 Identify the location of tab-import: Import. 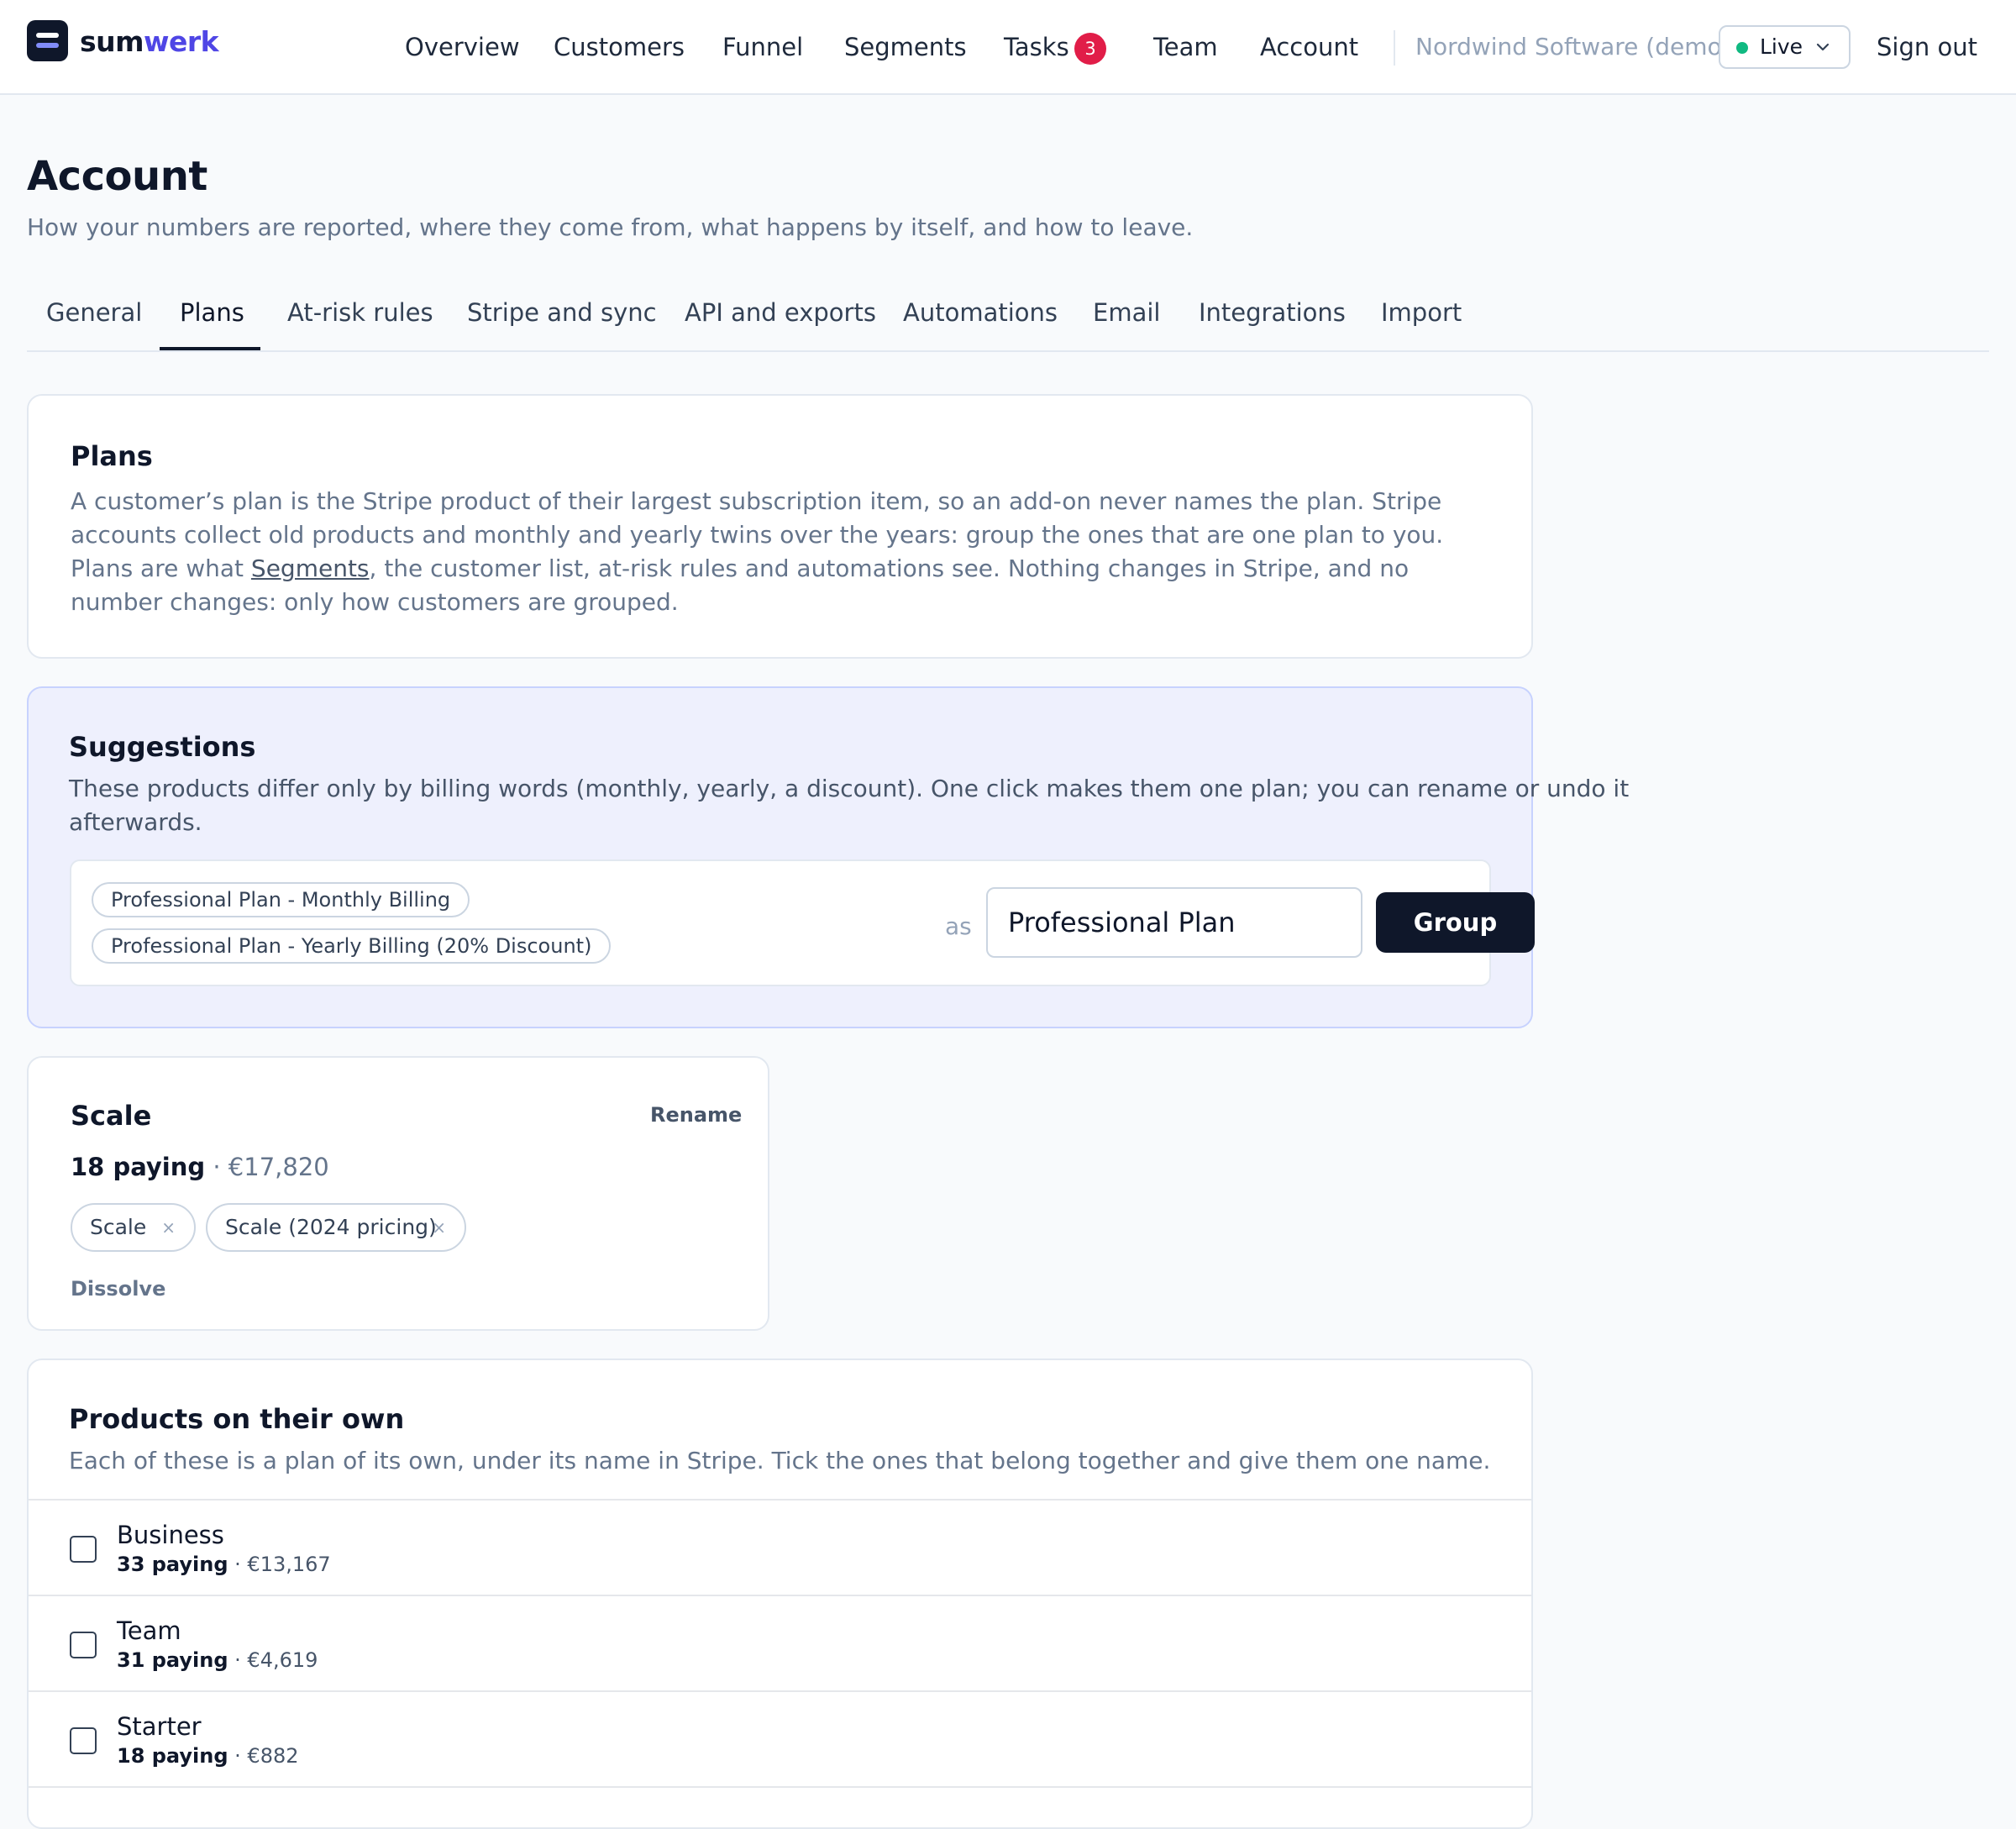
(1421, 312).